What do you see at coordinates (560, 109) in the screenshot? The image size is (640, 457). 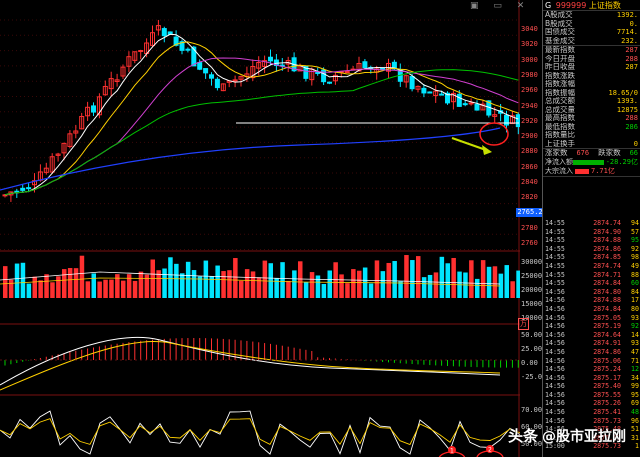 I see `stat-row-label: 总成交量` at bounding box center [560, 109].